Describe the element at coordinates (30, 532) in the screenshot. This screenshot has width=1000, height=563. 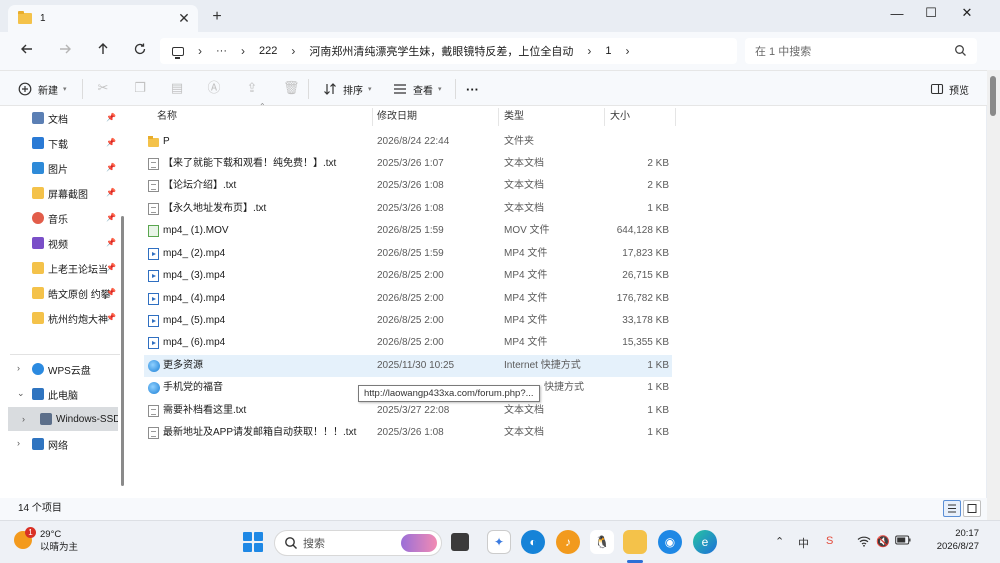
I see `notification-badge: 1` at that location.